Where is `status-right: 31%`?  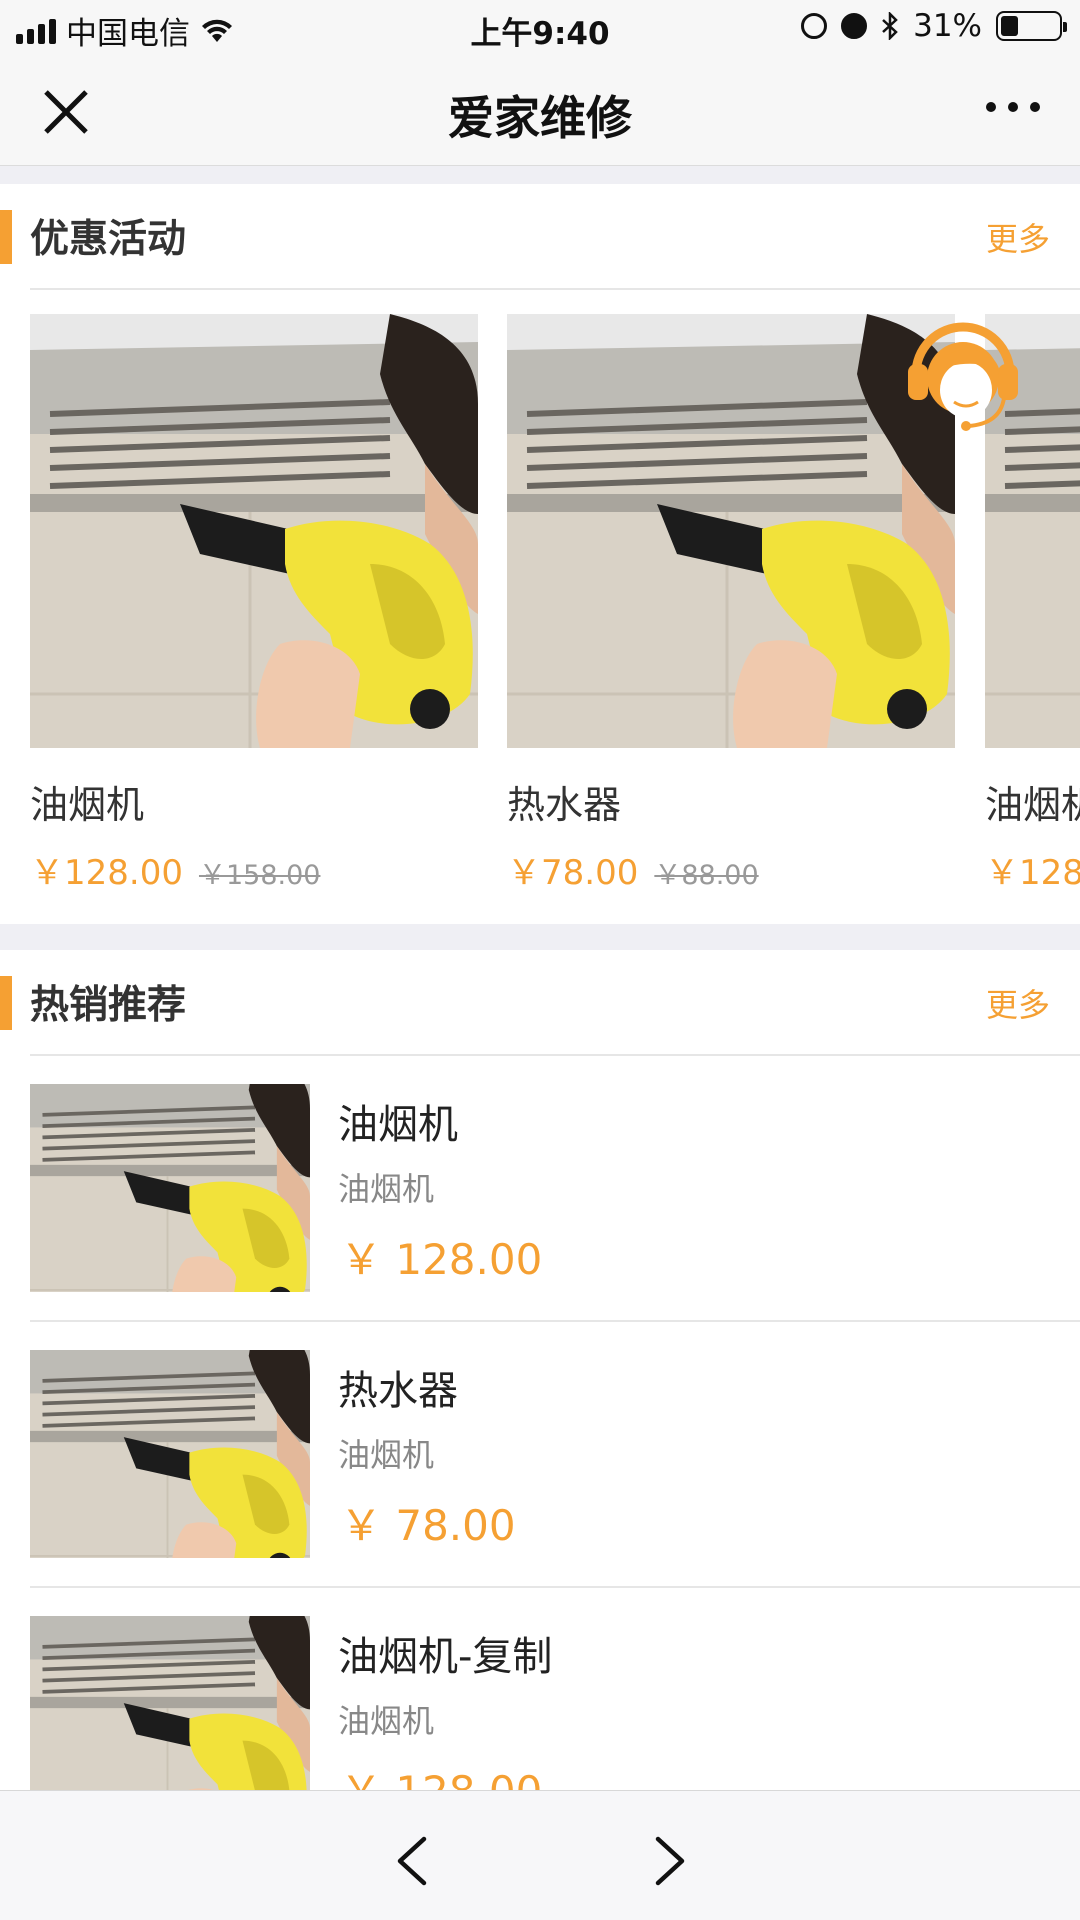
status-right: 31% is located at coordinates (934, 26).